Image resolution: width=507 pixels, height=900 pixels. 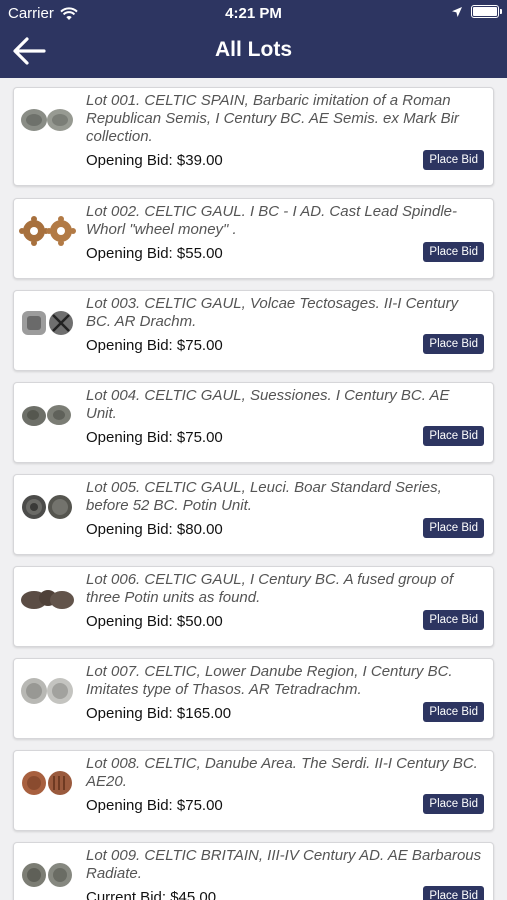 I want to click on app-header: Carrier 4:21 PM All Lots, so click(x=253, y=39).